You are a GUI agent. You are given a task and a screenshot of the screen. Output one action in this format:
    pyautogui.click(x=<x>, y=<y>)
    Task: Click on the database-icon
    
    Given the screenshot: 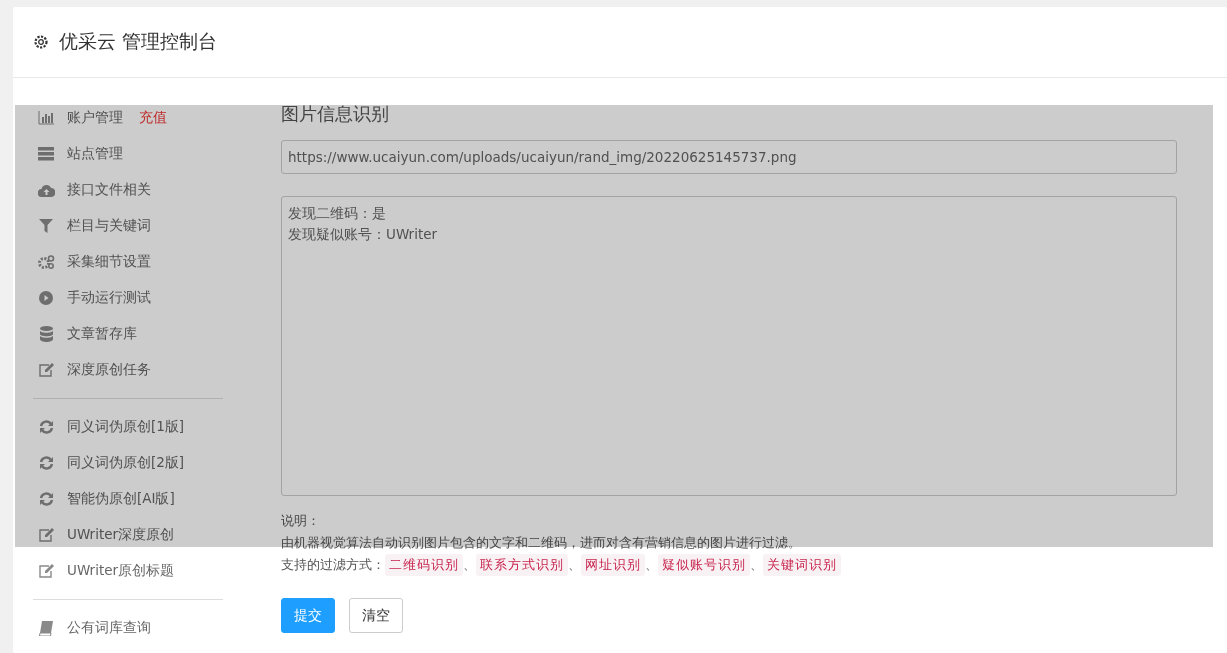 What is the action you would take?
    pyautogui.click(x=46, y=334)
    